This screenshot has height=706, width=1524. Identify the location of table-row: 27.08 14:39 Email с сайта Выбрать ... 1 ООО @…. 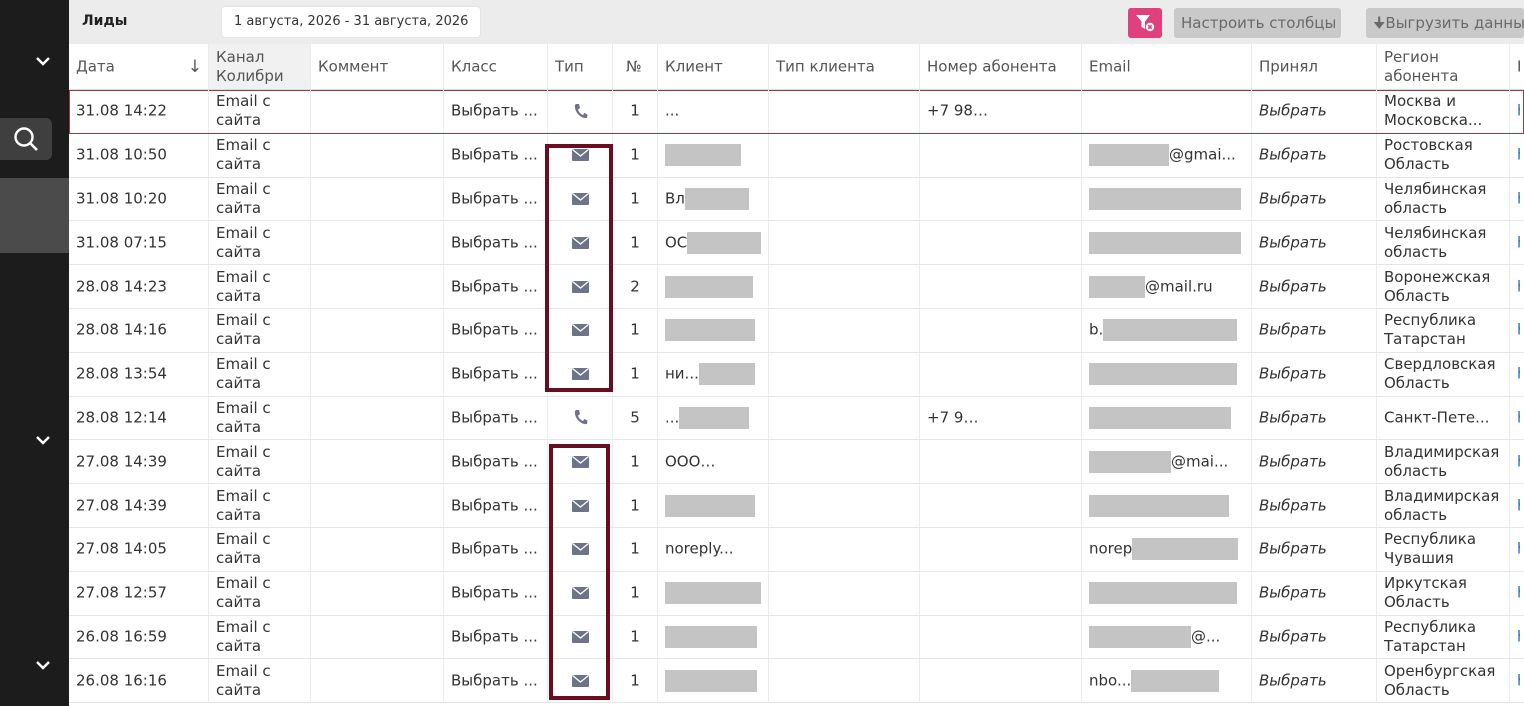
(796, 462).